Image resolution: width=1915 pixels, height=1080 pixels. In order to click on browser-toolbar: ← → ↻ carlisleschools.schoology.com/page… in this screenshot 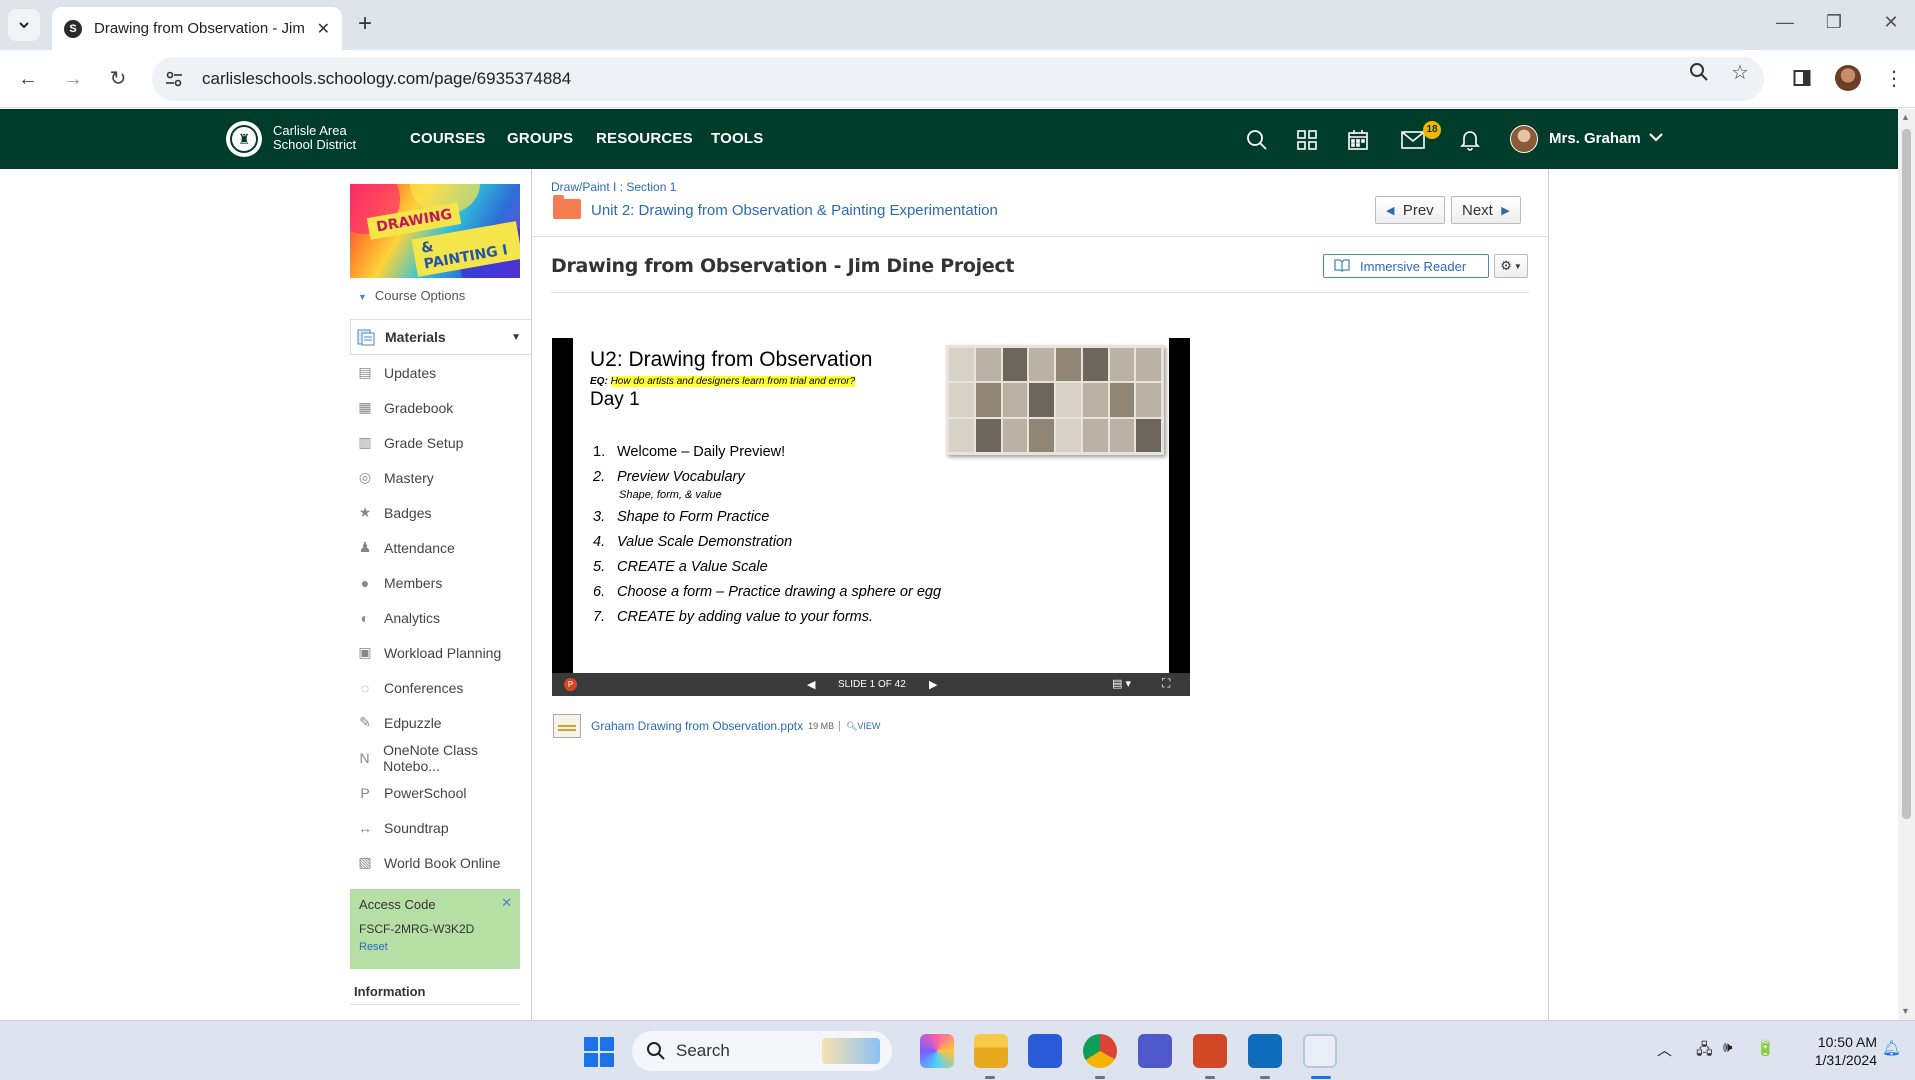, I will do `click(957, 79)`.